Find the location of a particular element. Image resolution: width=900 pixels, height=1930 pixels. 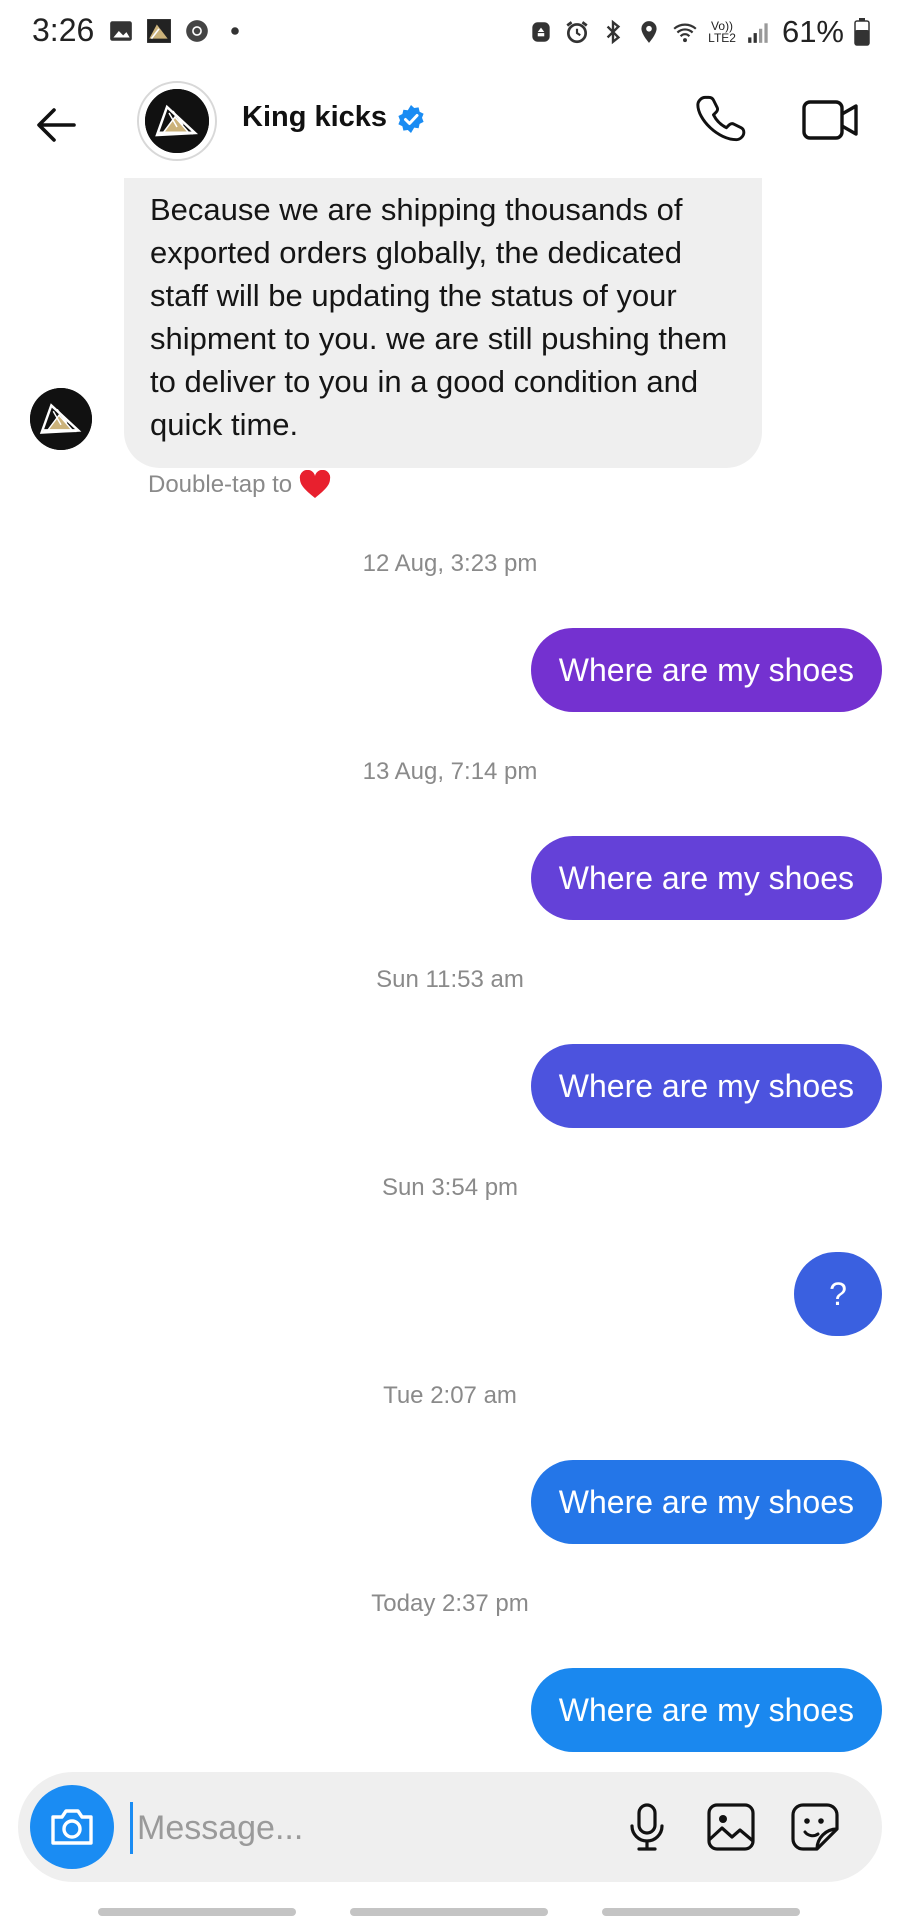

phone-call-icon is located at coordinates (722, 120).